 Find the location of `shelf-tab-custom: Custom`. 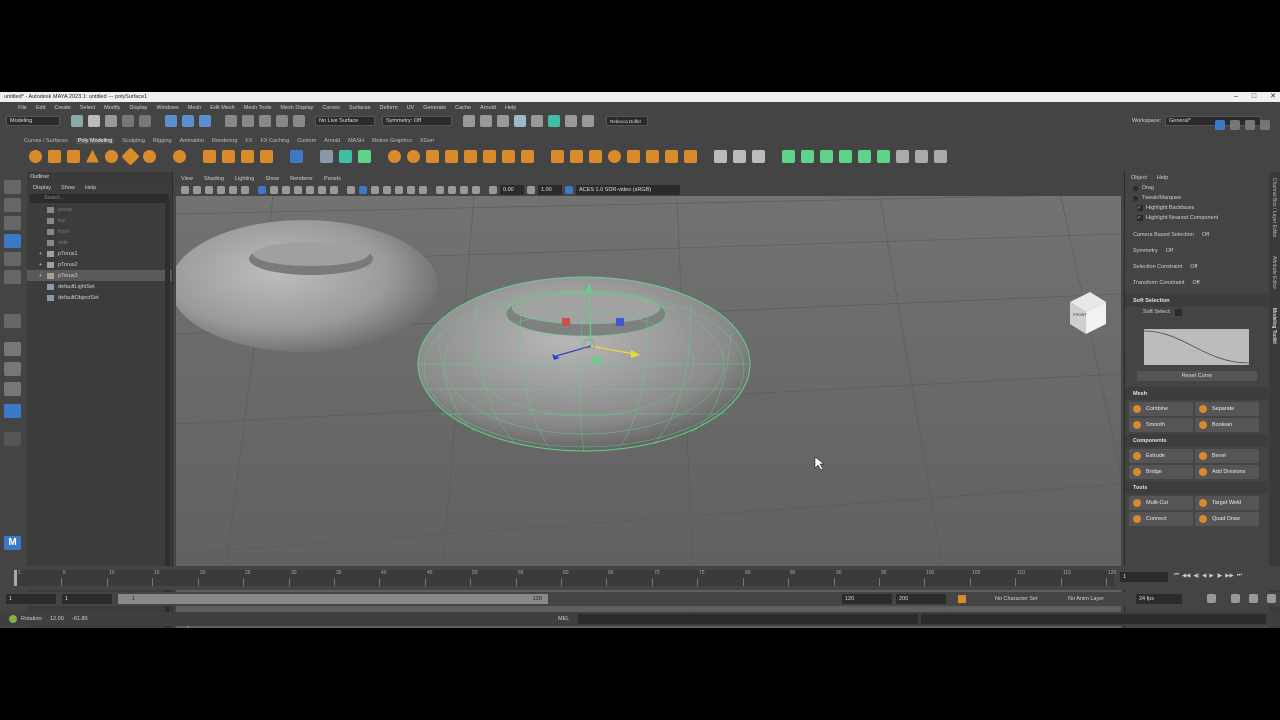

shelf-tab-custom: Custom is located at coordinates (306, 141).